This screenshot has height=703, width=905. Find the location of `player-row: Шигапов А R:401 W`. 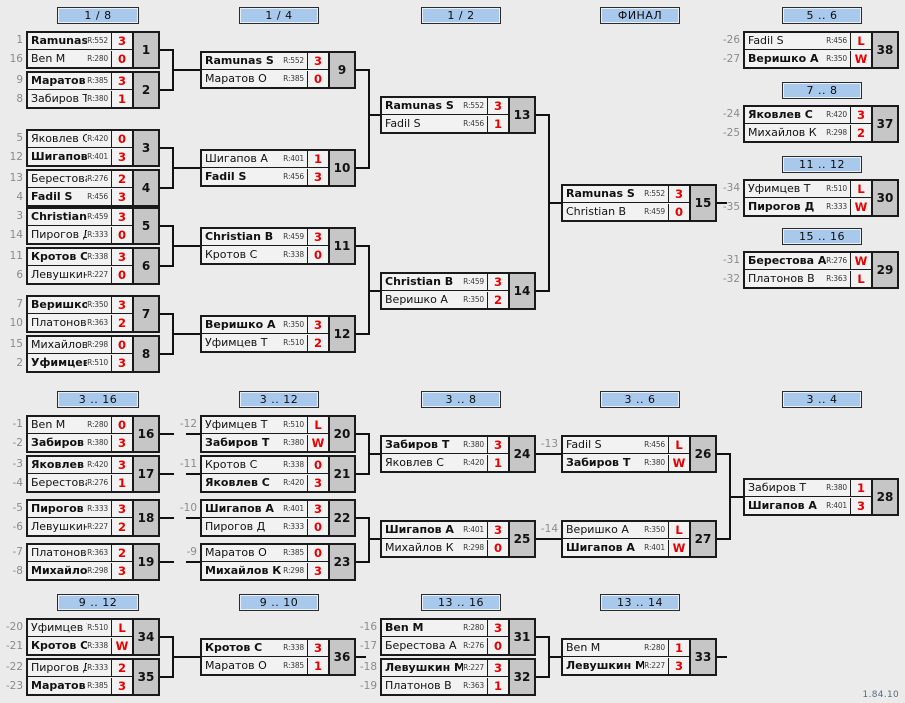

player-row: Шигапов А R:401 W is located at coordinates (626, 547).